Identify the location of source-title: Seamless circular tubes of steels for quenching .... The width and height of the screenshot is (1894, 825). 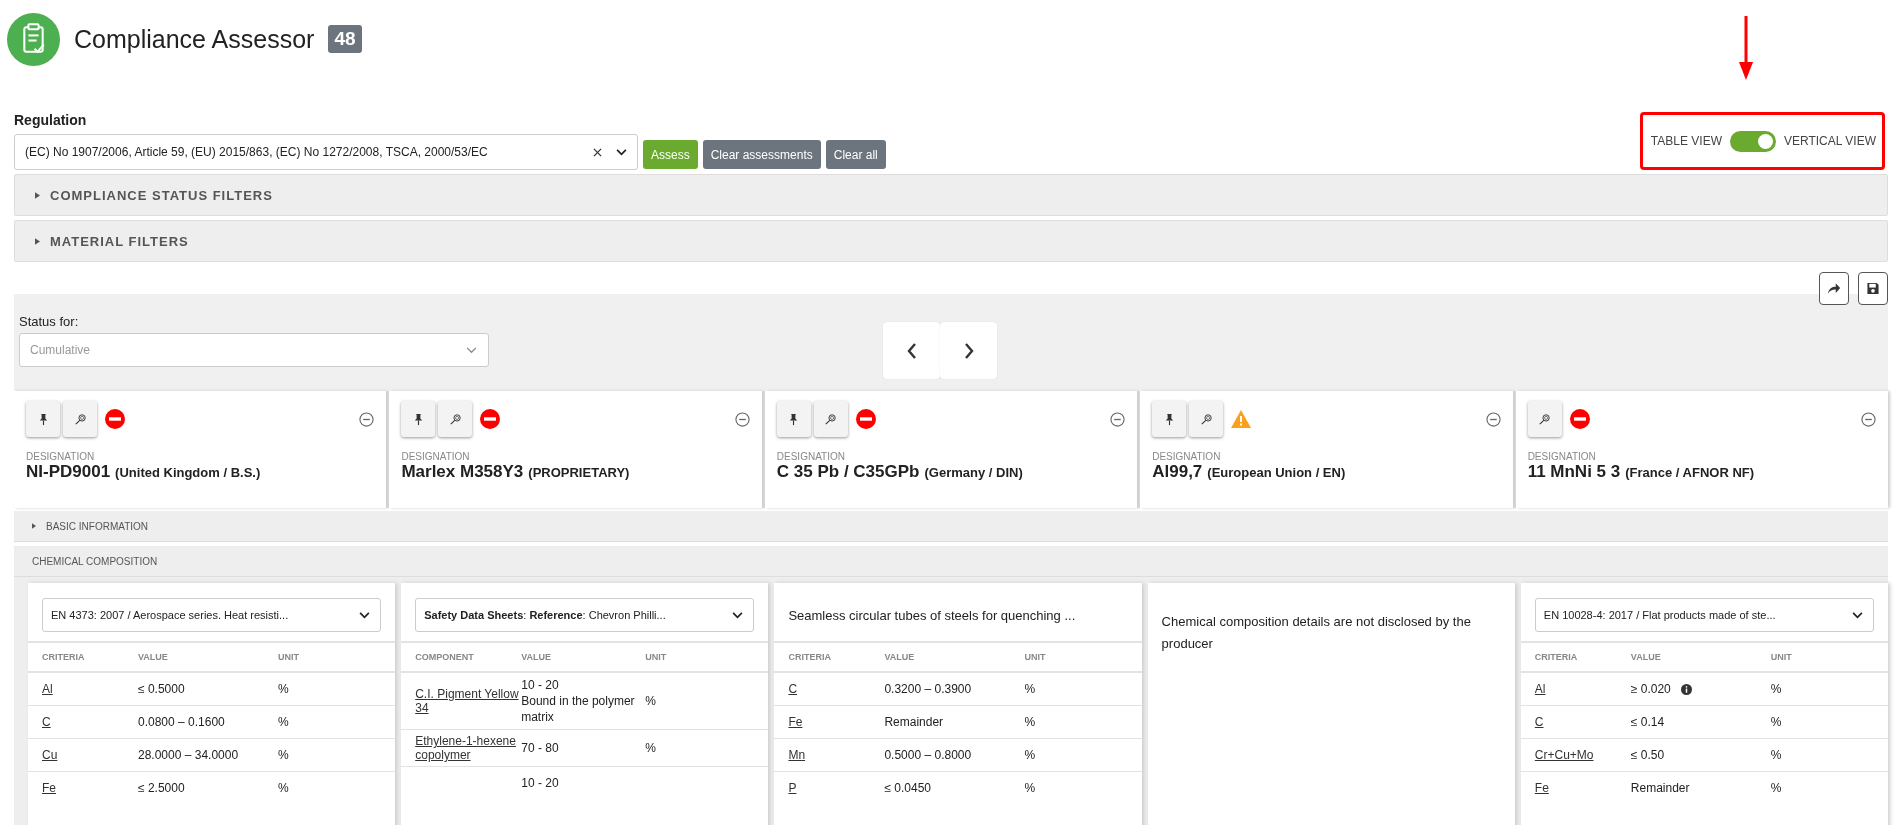
(932, 615).